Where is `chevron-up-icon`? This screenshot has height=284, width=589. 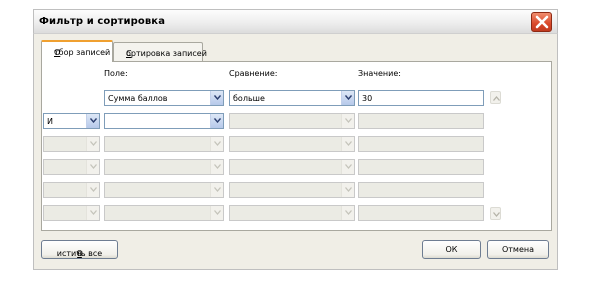
chevron-up-icon is located at coordinates (496, 98).